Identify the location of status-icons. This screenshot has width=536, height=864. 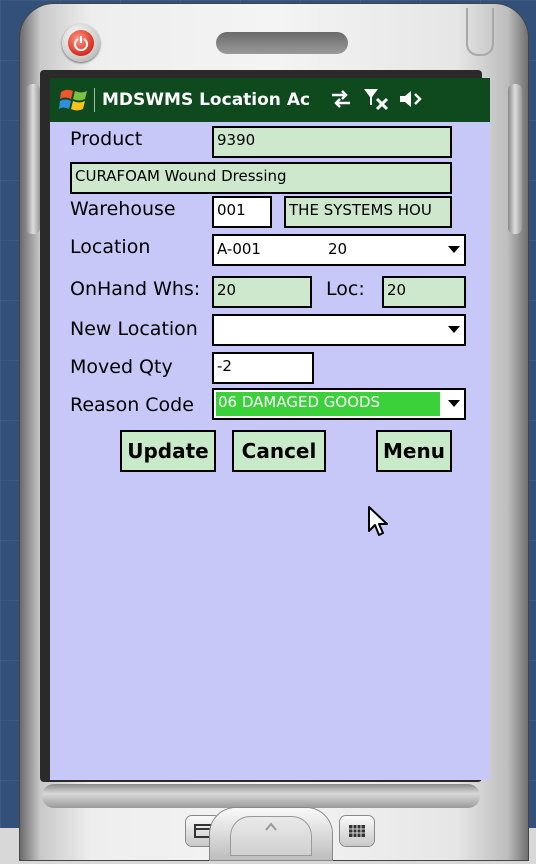
(376, 101).